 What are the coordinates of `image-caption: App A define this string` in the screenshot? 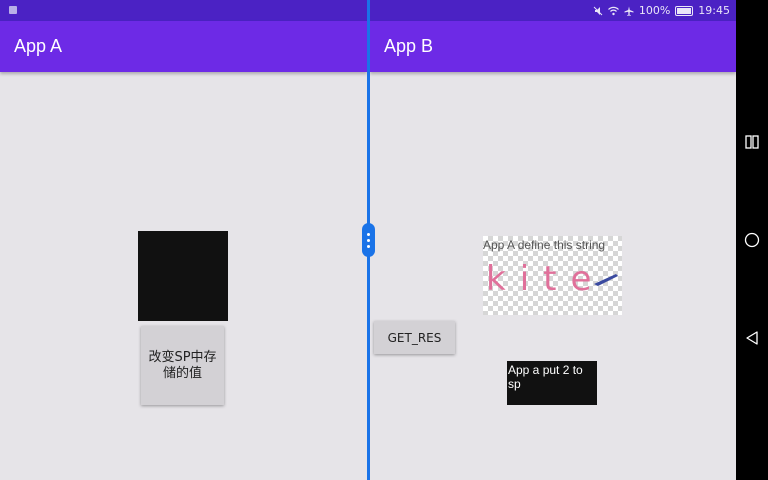 It's located at (544, 245).